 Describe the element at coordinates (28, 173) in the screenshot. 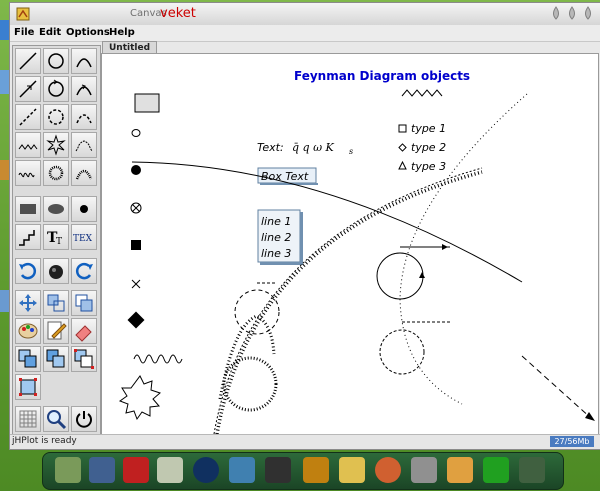

I see `coil-line-tool-icon` at that location.